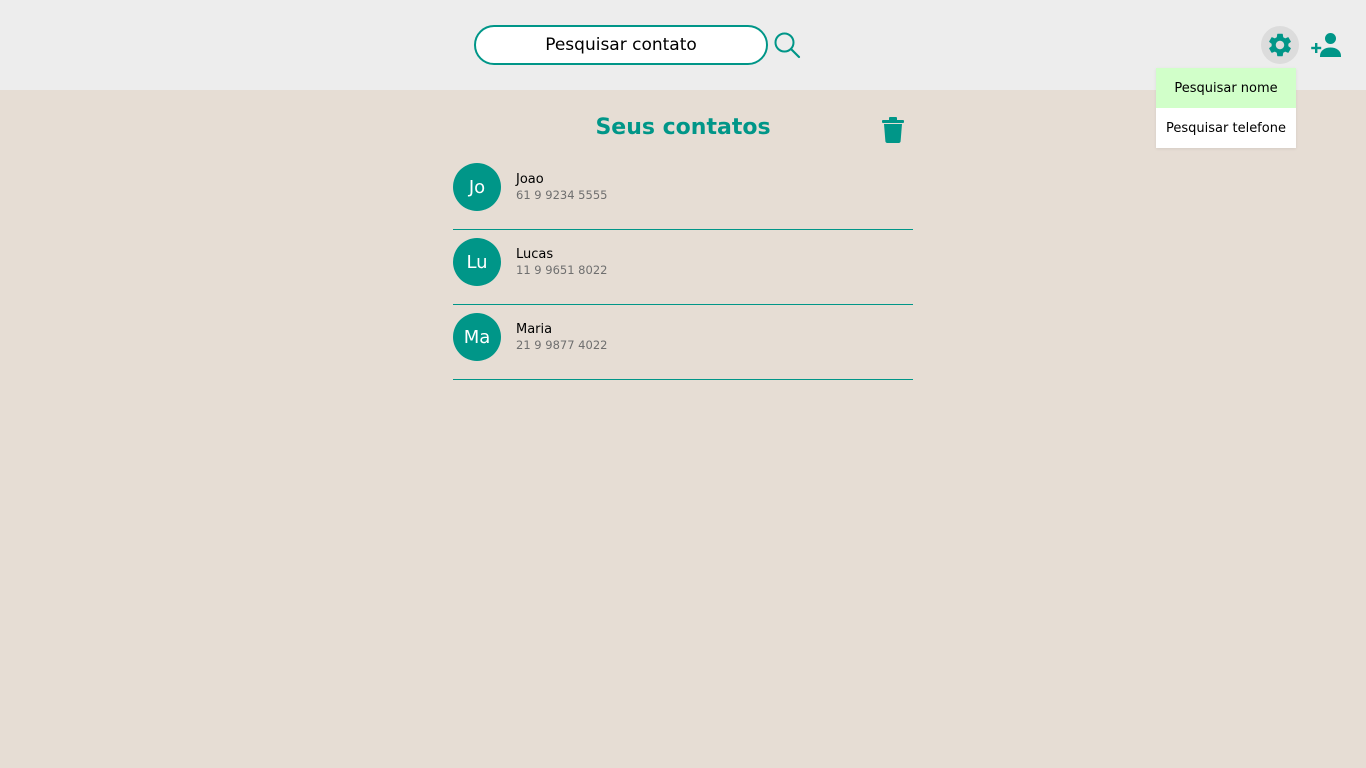  I want to click on dropdown-item-label: Pesquisar nome, so click(1226, 88).